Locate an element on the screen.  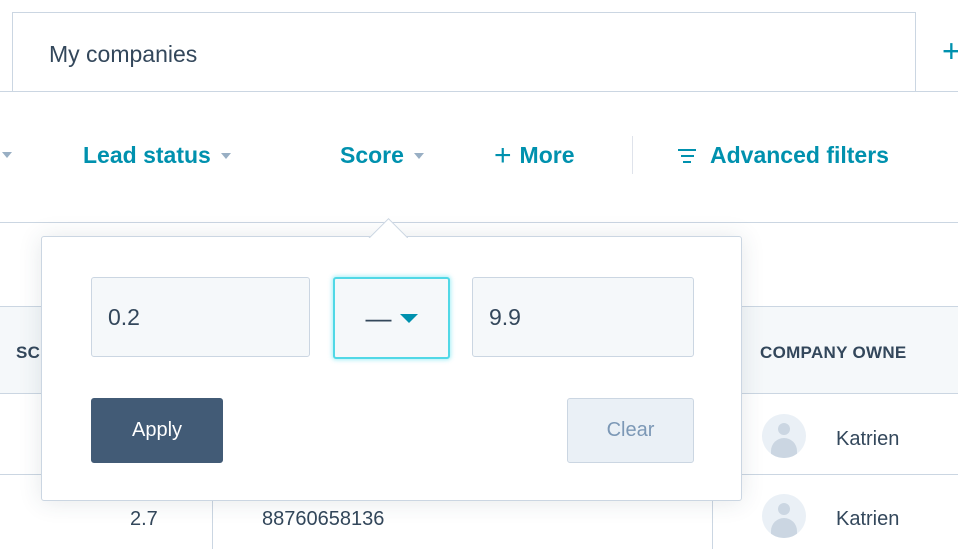
apply-button: Apply is located at coordinates (157, 430).